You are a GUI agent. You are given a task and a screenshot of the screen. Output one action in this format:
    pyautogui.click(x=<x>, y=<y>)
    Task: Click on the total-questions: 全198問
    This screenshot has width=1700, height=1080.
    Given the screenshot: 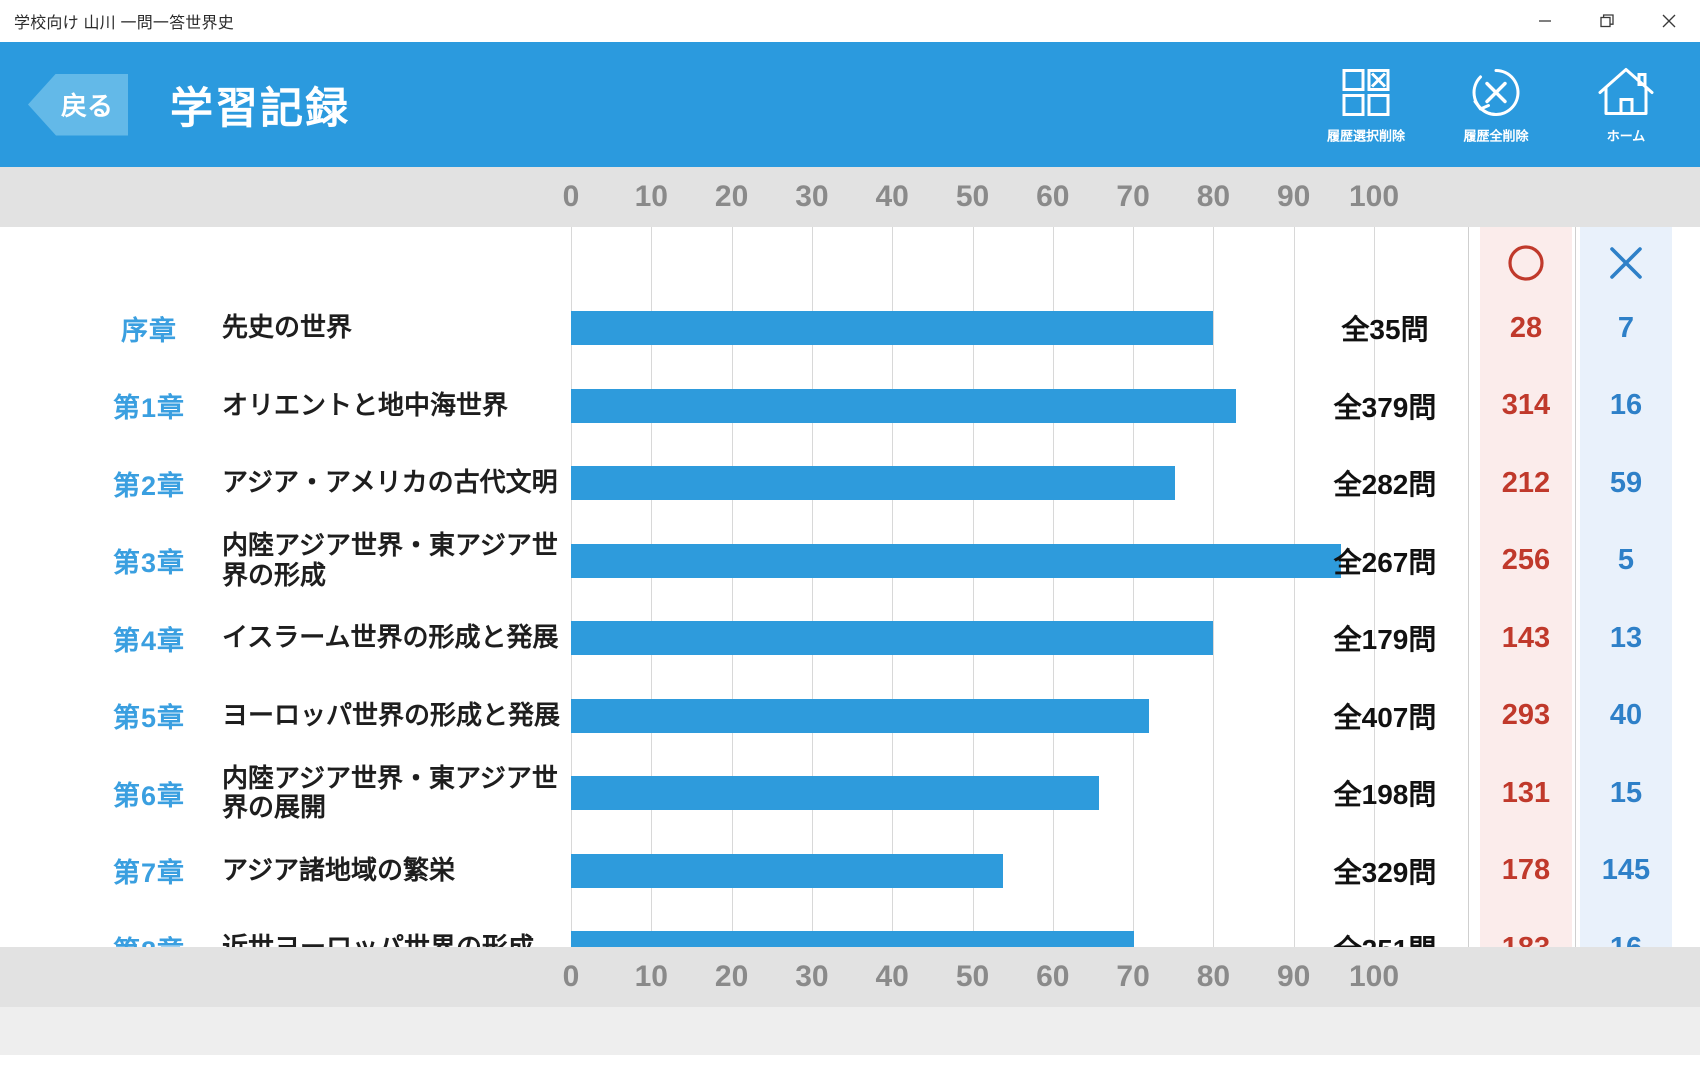 What is the action you would take?
    pyautogui.click(x=1385, y=794)
    